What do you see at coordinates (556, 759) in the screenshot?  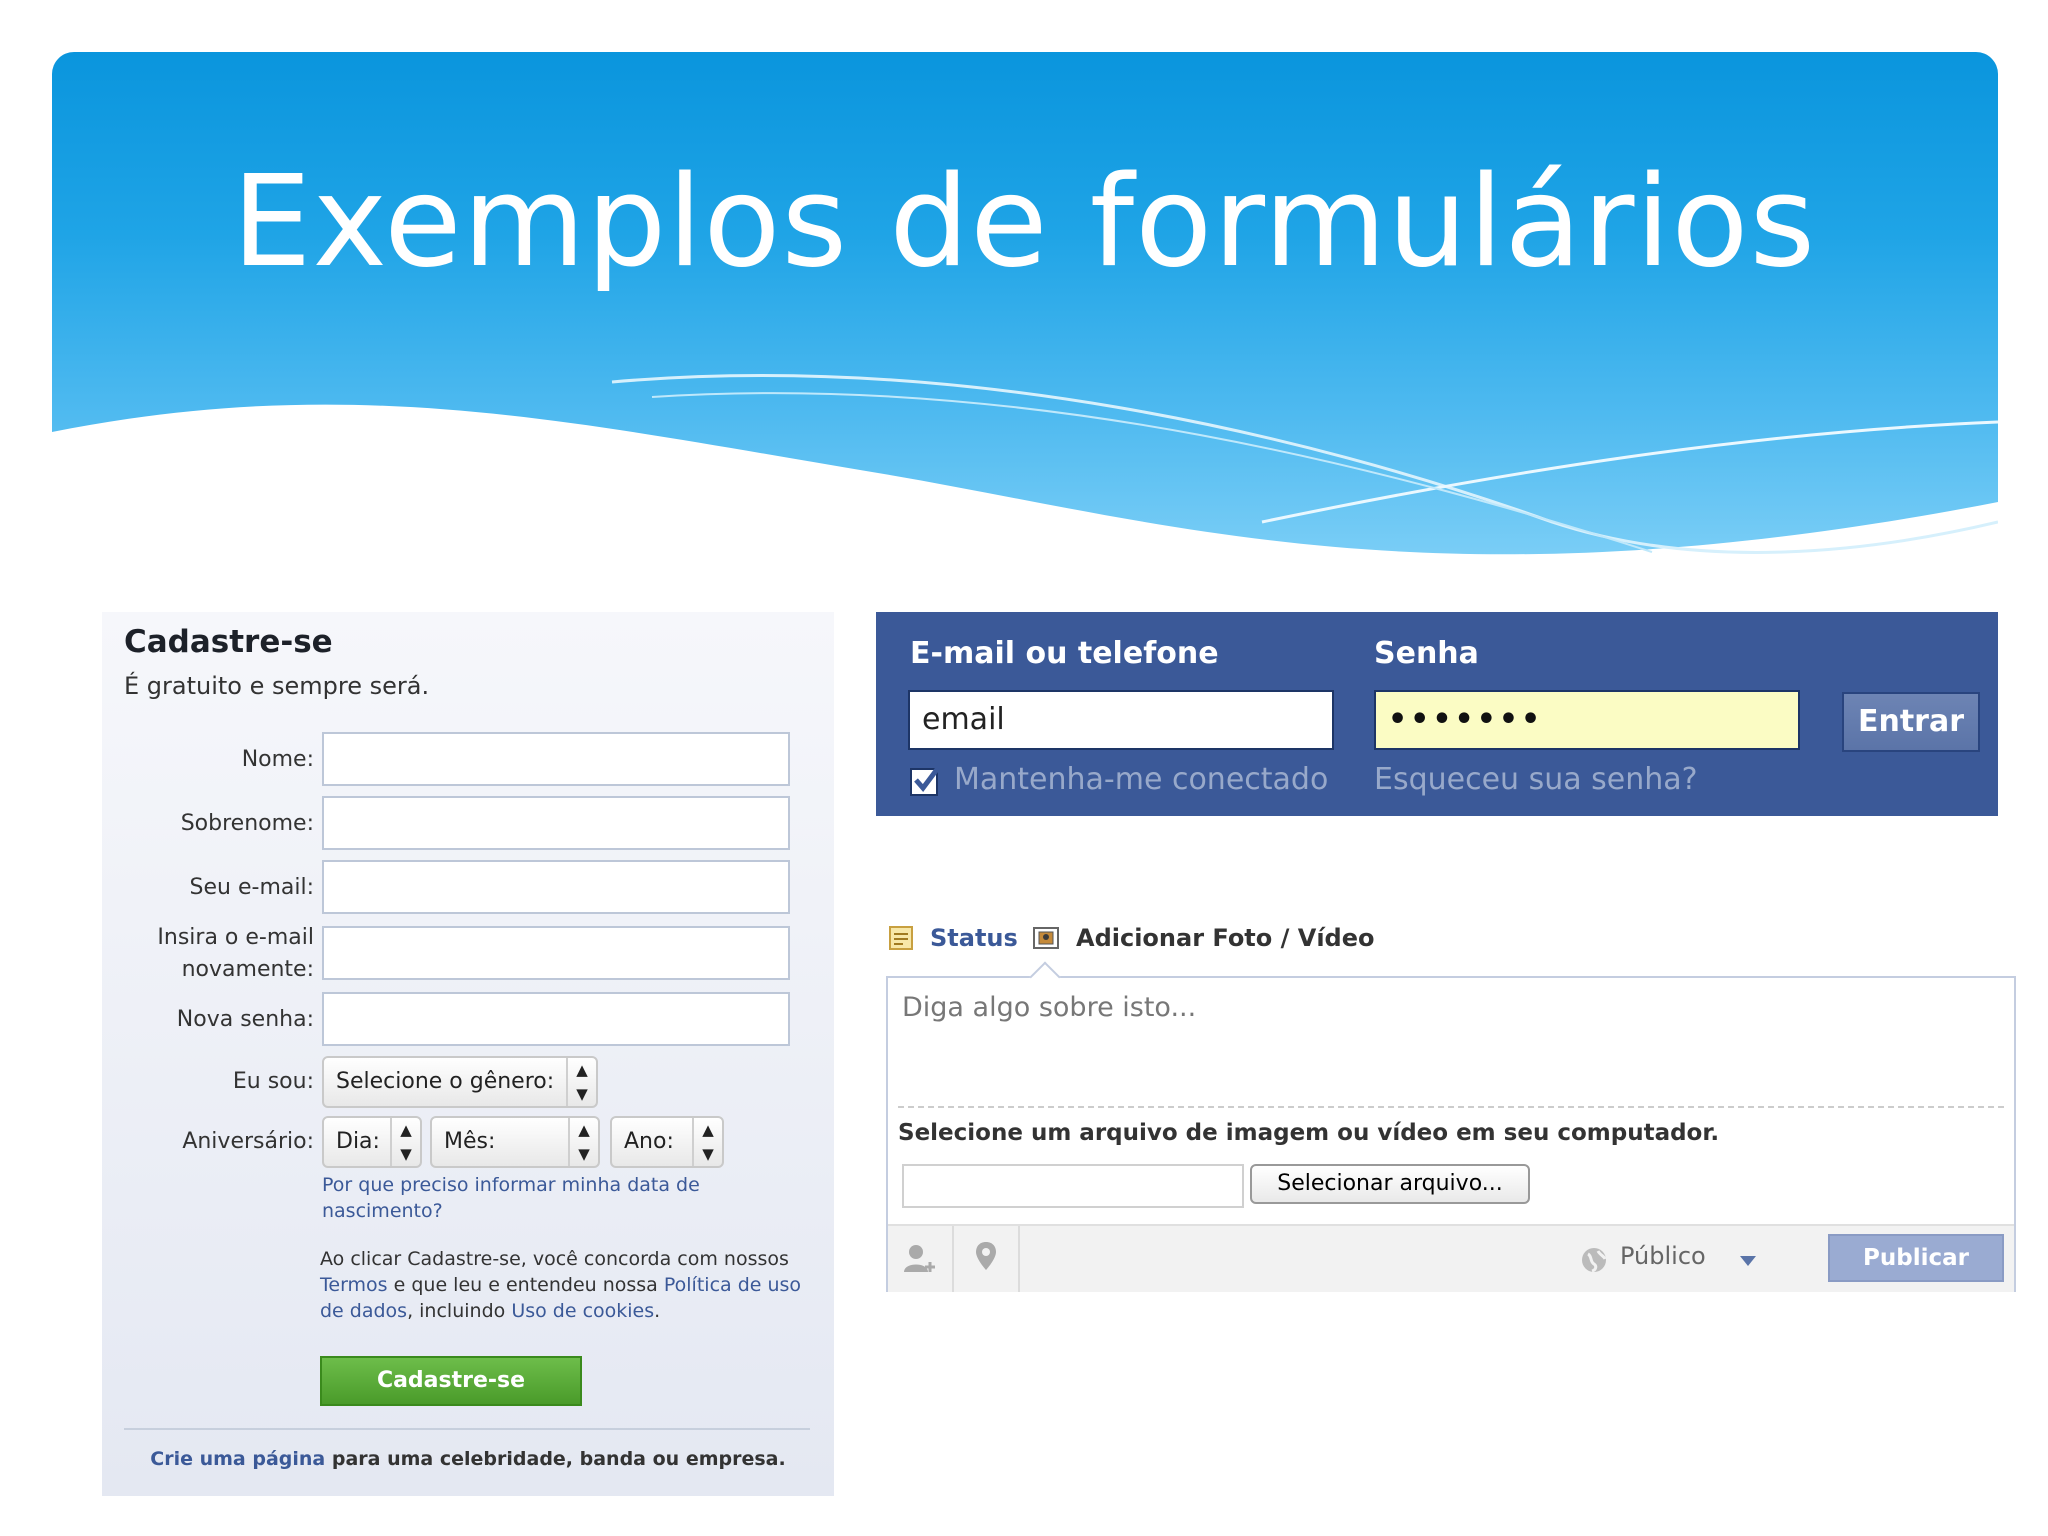 I see `first-name-field` at bounding box center [556, 759].